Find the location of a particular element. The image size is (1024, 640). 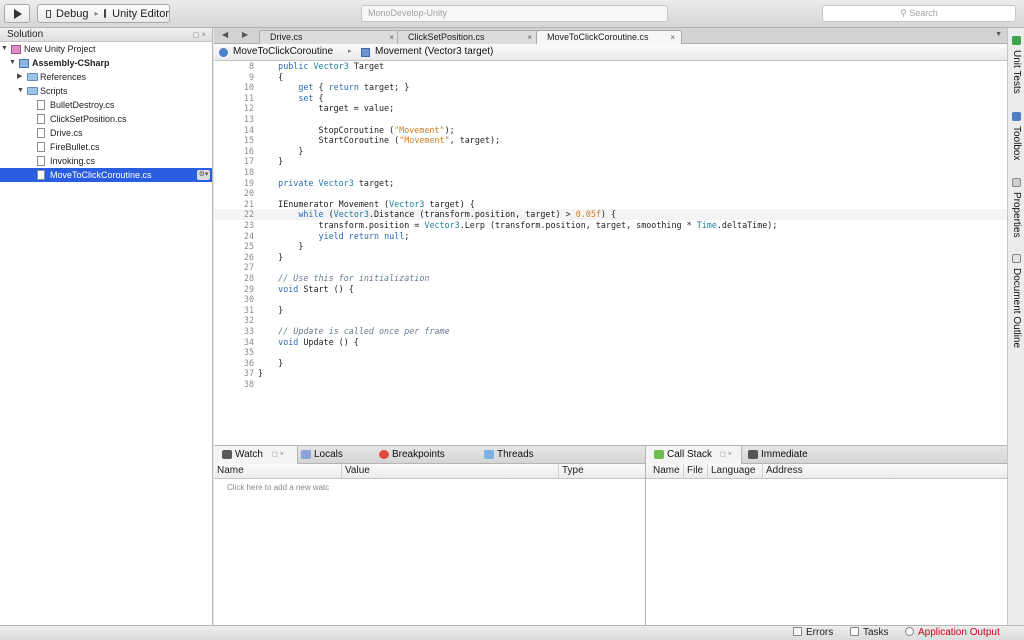

code-line: 11 set { is located at coordinates (610, 98).